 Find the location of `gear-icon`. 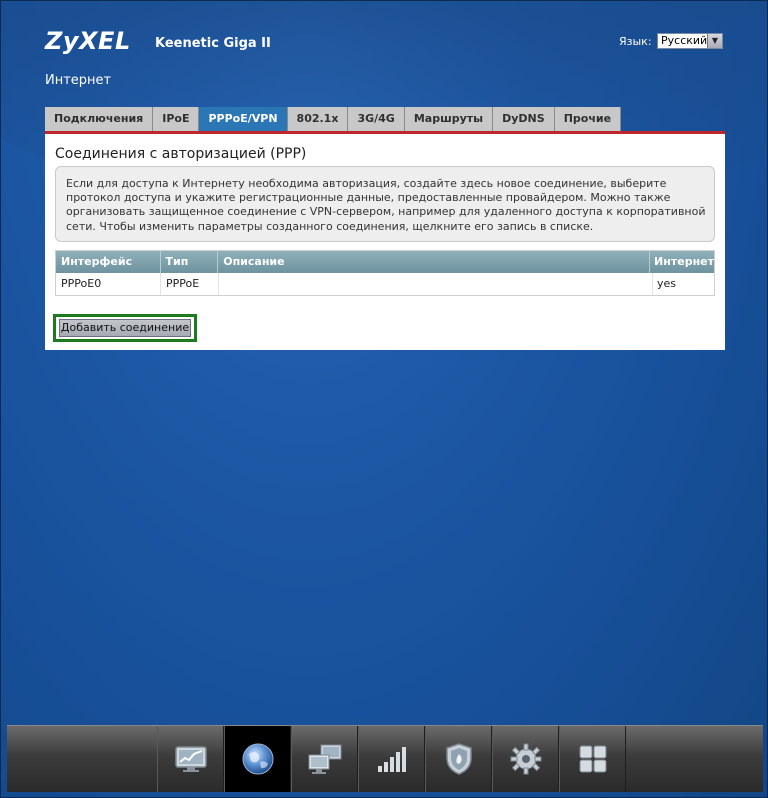

gear-icon is located at coordinates (525, 759).